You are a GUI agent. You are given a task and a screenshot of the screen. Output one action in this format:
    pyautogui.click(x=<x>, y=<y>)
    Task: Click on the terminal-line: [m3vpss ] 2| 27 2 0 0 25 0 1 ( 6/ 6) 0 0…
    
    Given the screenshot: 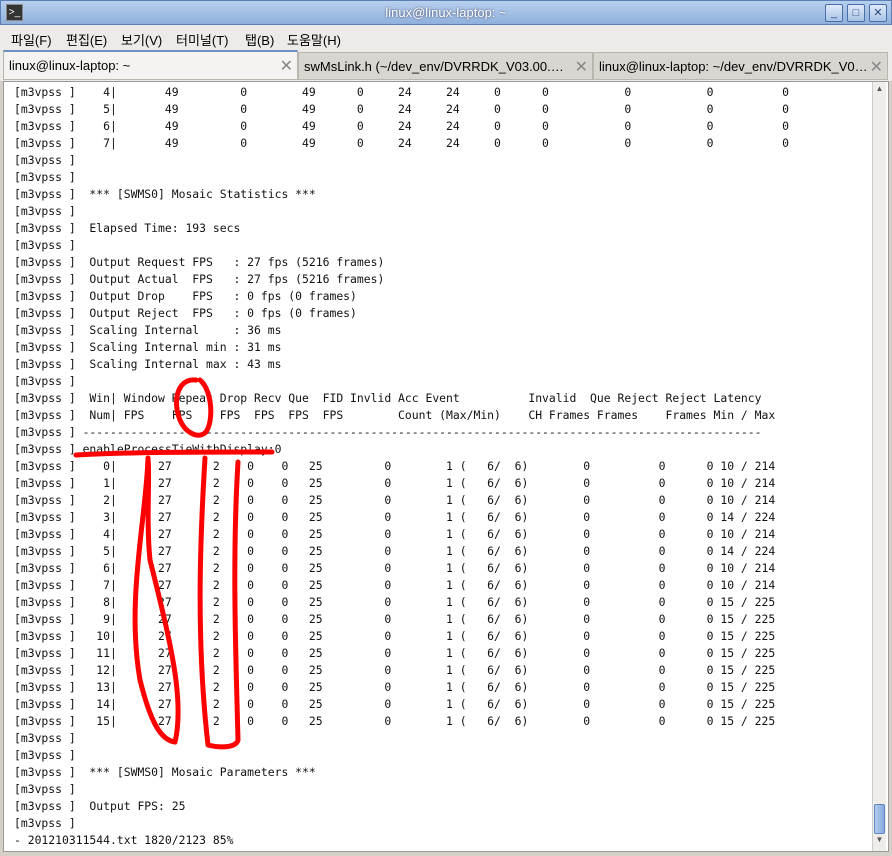 What is the action you would take?
    pyautogui.click(x=395, y=500)
    